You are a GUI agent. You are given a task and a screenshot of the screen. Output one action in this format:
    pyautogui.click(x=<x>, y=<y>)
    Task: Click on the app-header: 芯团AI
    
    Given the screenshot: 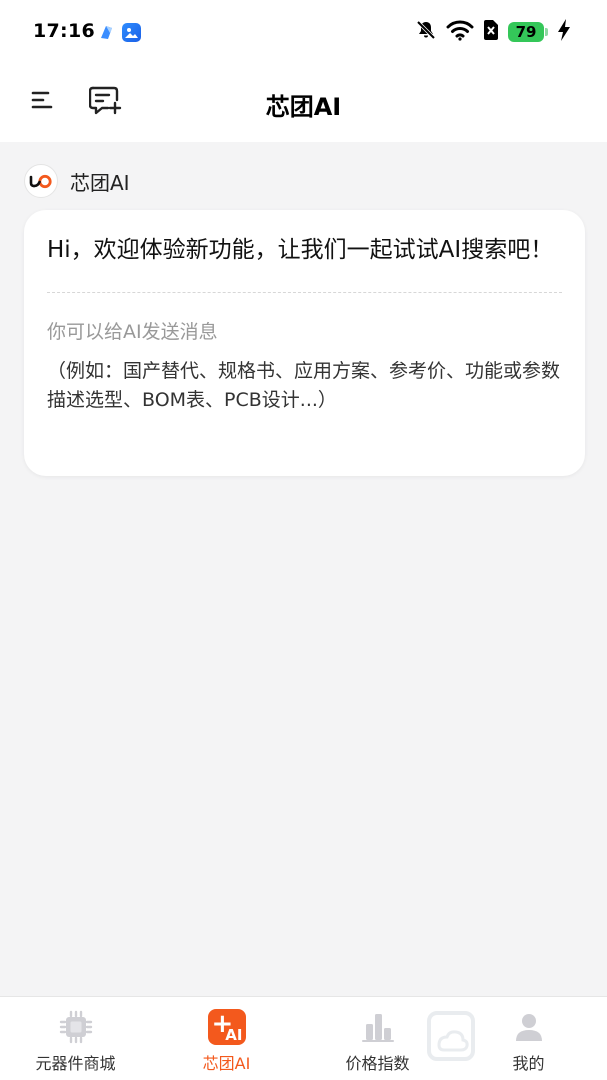 What is the action you would take?
    pyautogui.click(x=303, y=103)
    